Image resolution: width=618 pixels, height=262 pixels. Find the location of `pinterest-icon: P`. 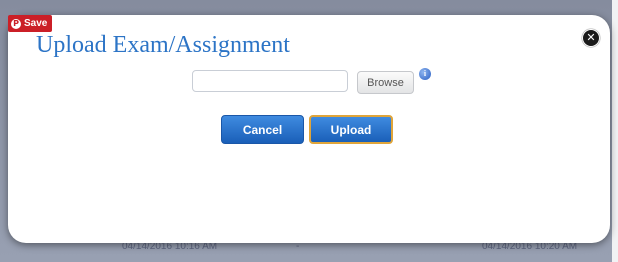

pinterest-icon: P is located at coordinates (16, 23).